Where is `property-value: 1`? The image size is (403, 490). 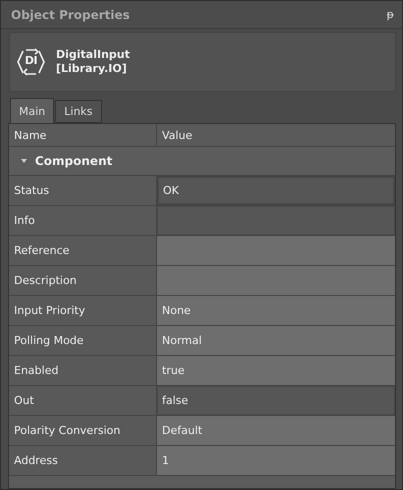 property-value: 1 is located at coordinates (276, 460).